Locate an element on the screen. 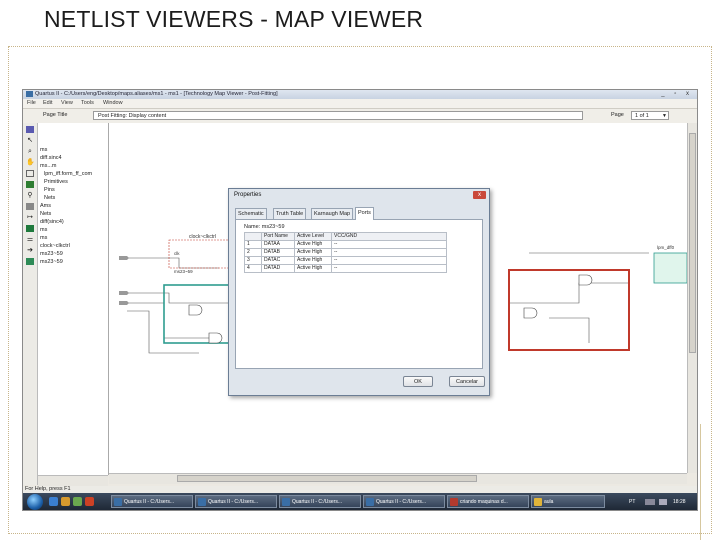  menu-bar: File Edit View Tools Window is located at coordinates (360, 104).